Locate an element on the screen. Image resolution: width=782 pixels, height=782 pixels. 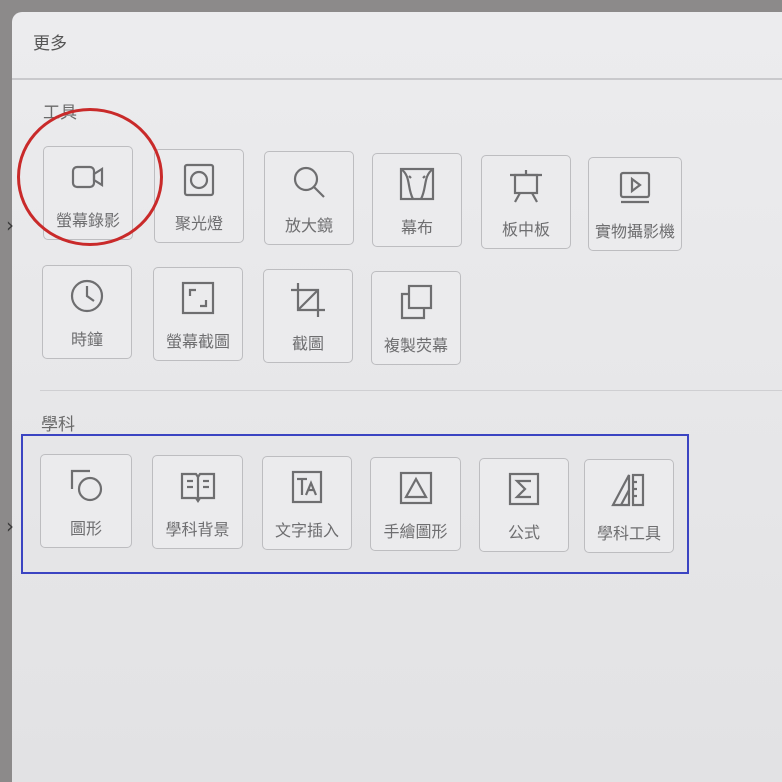
triangle-drawing-icon is located at coordinates (416, 488).